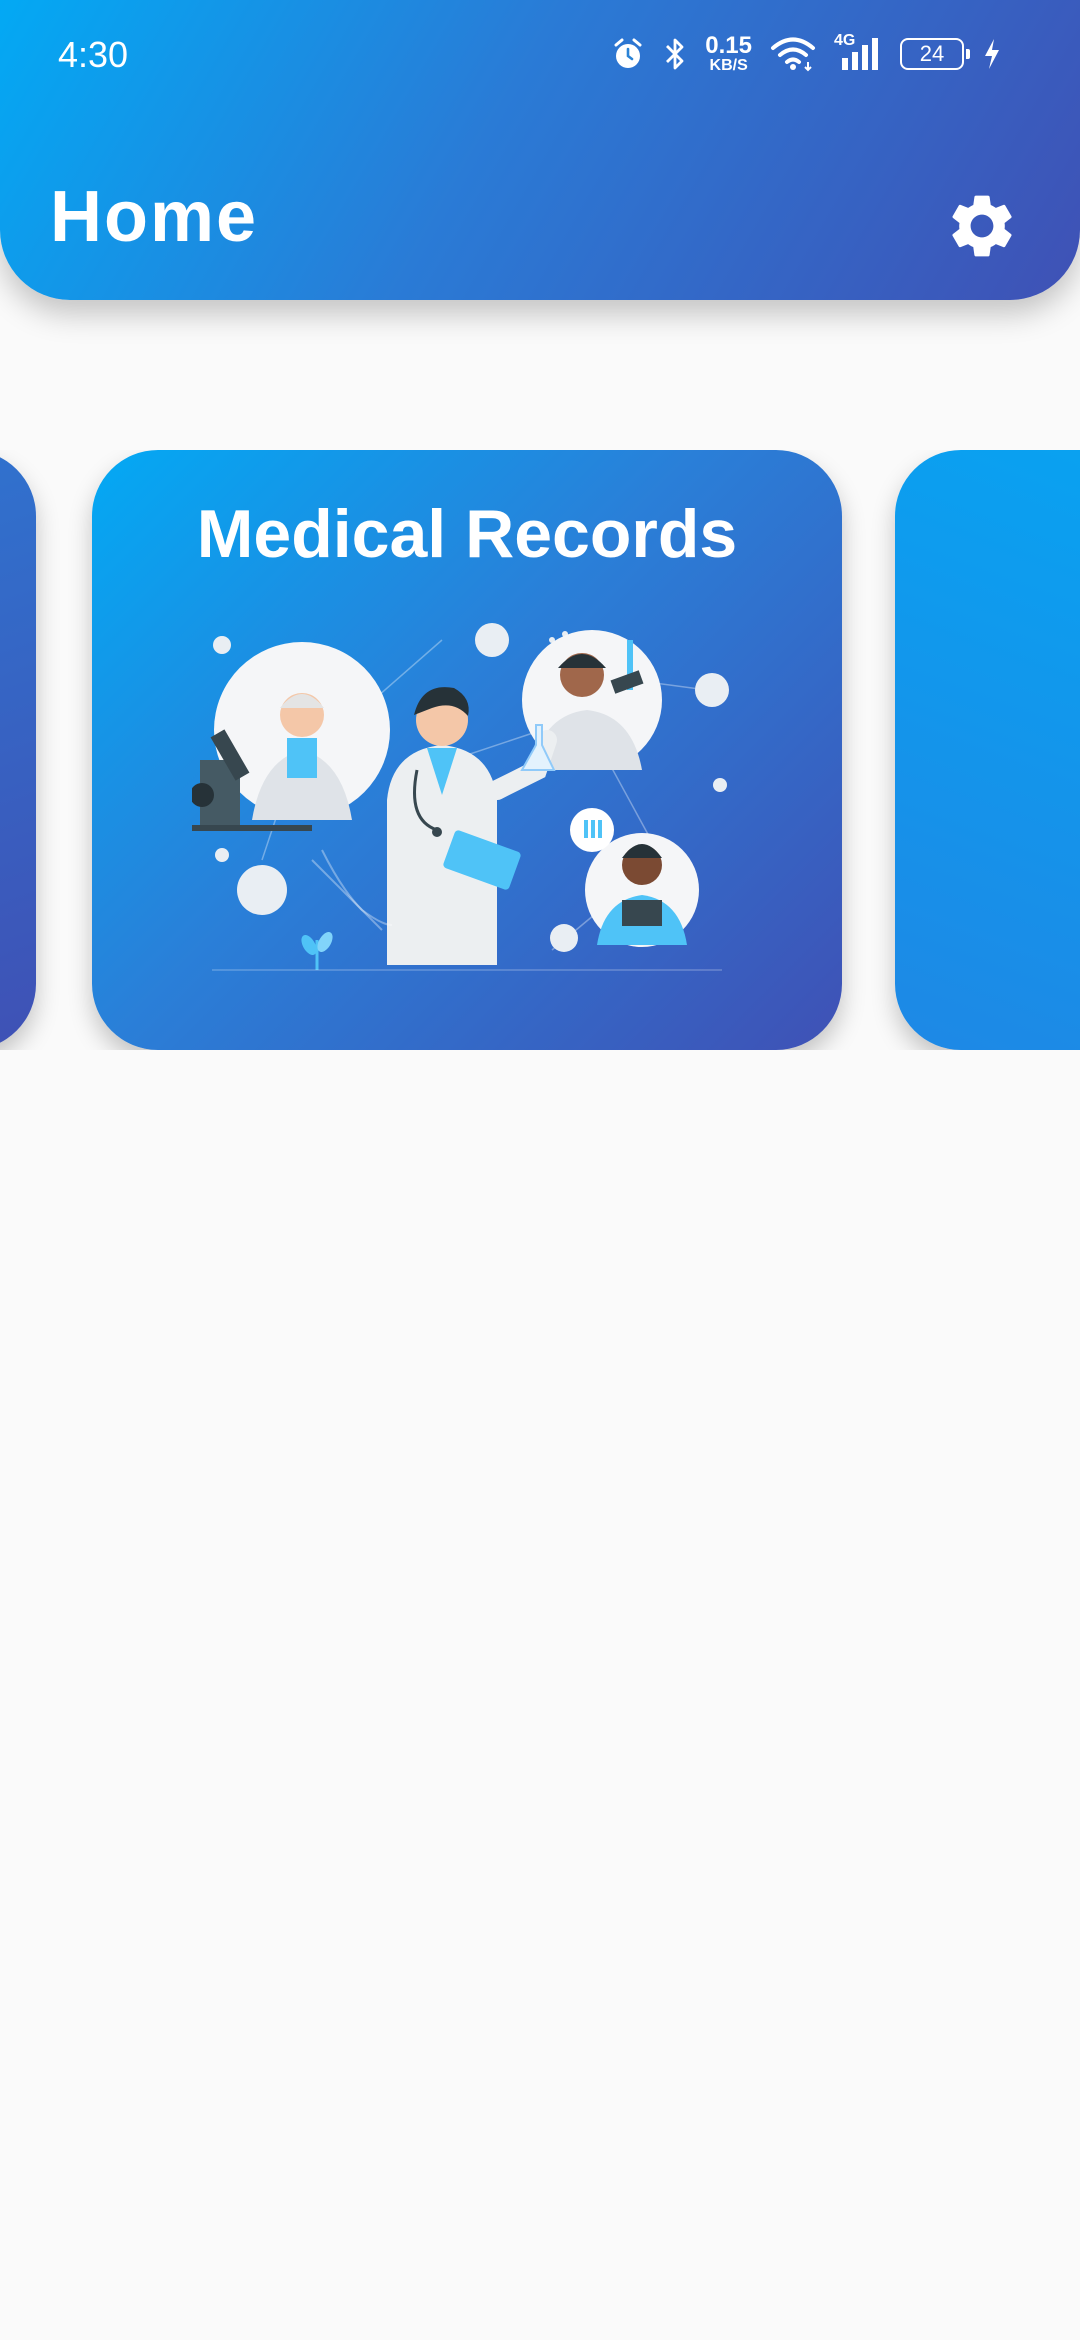  Describe the element at coordinates (540, 55) in the screenshot. I see `status-bar: 4:30 0.15 KB/S 4G 24` at that location.